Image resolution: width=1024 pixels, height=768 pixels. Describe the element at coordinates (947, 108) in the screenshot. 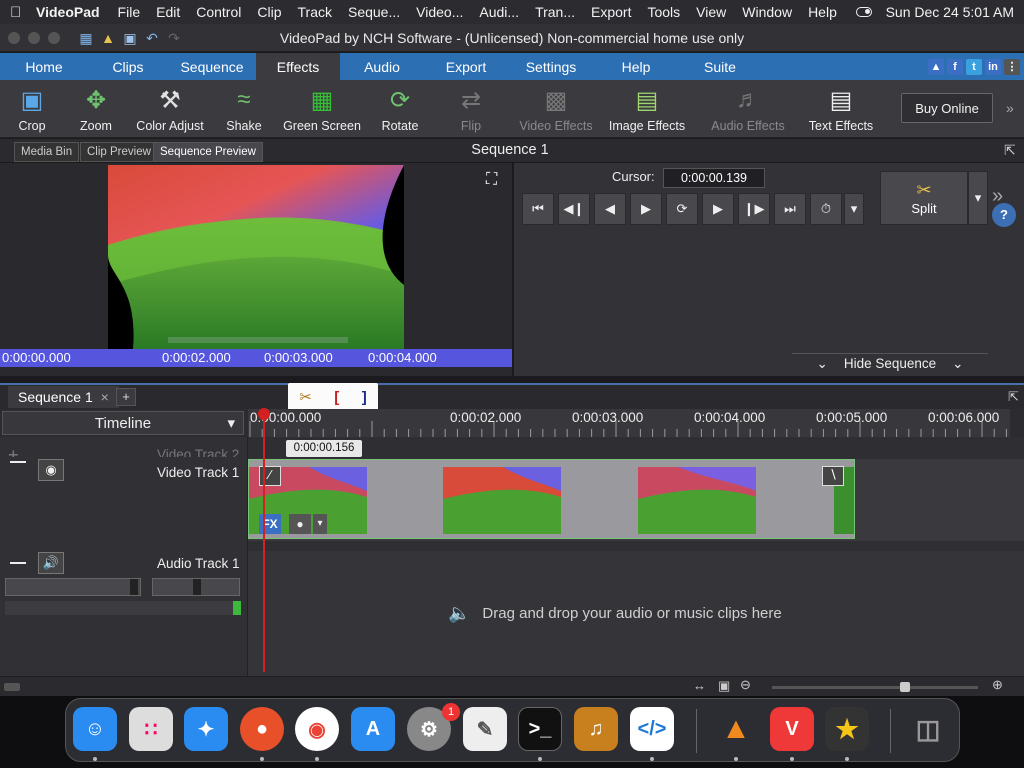

I see `buy-online-button: Buy Online` at that location.